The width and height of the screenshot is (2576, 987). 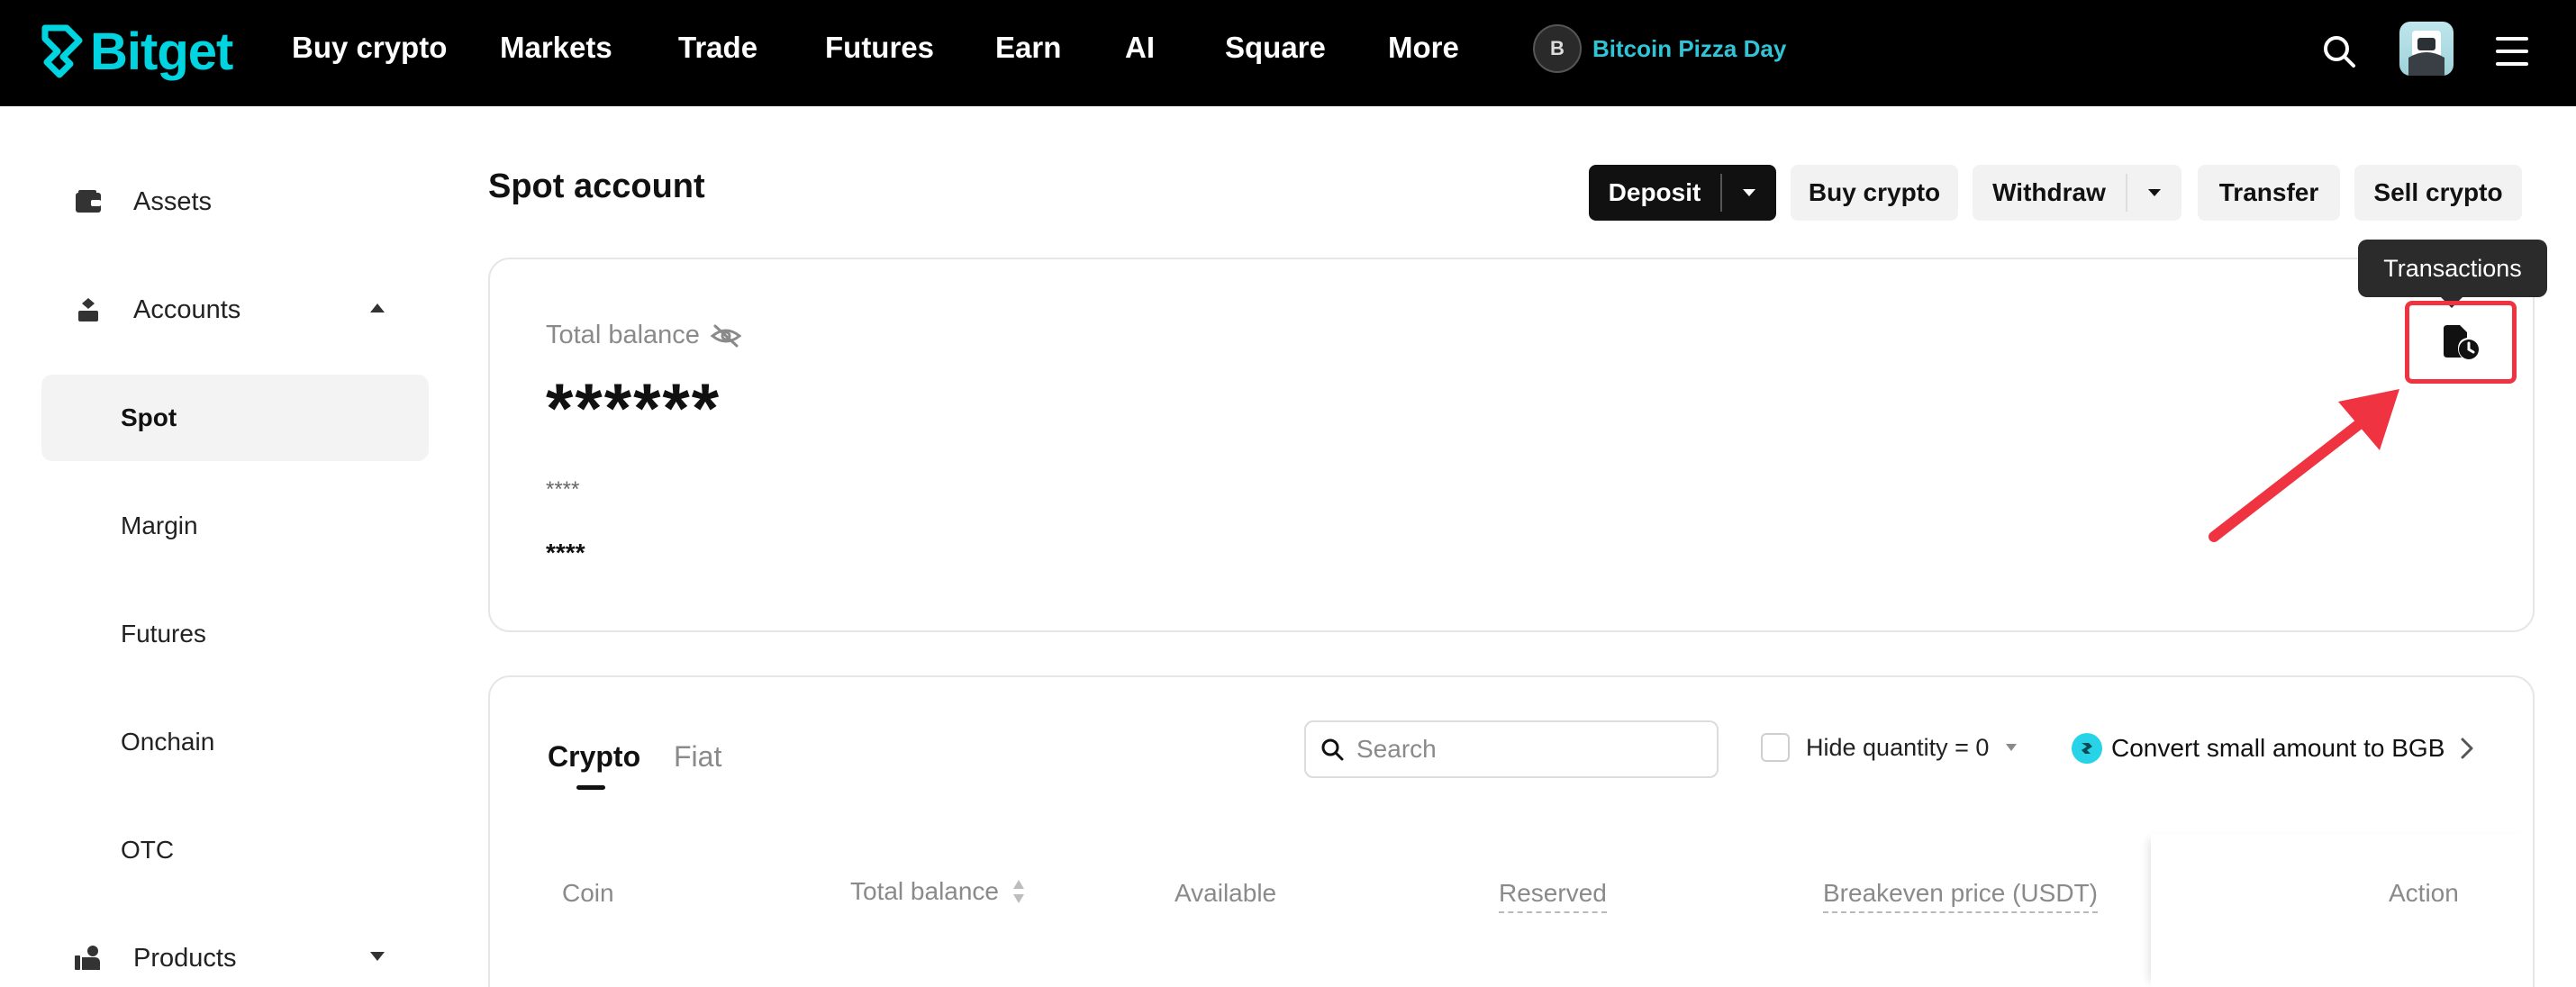 I want to click on sidebar-item-accounts: Accounts, so click(x=235, y=310).